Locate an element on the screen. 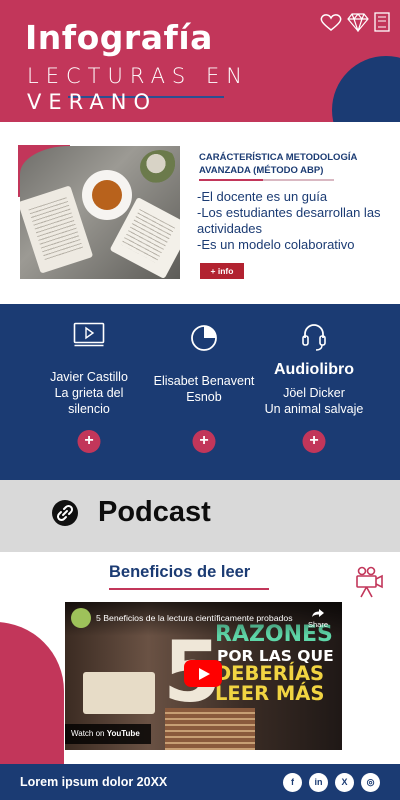 This screenshot has height=800, width=400. benefits-title: Beneficios de leer is located at coordinates (180, 572).